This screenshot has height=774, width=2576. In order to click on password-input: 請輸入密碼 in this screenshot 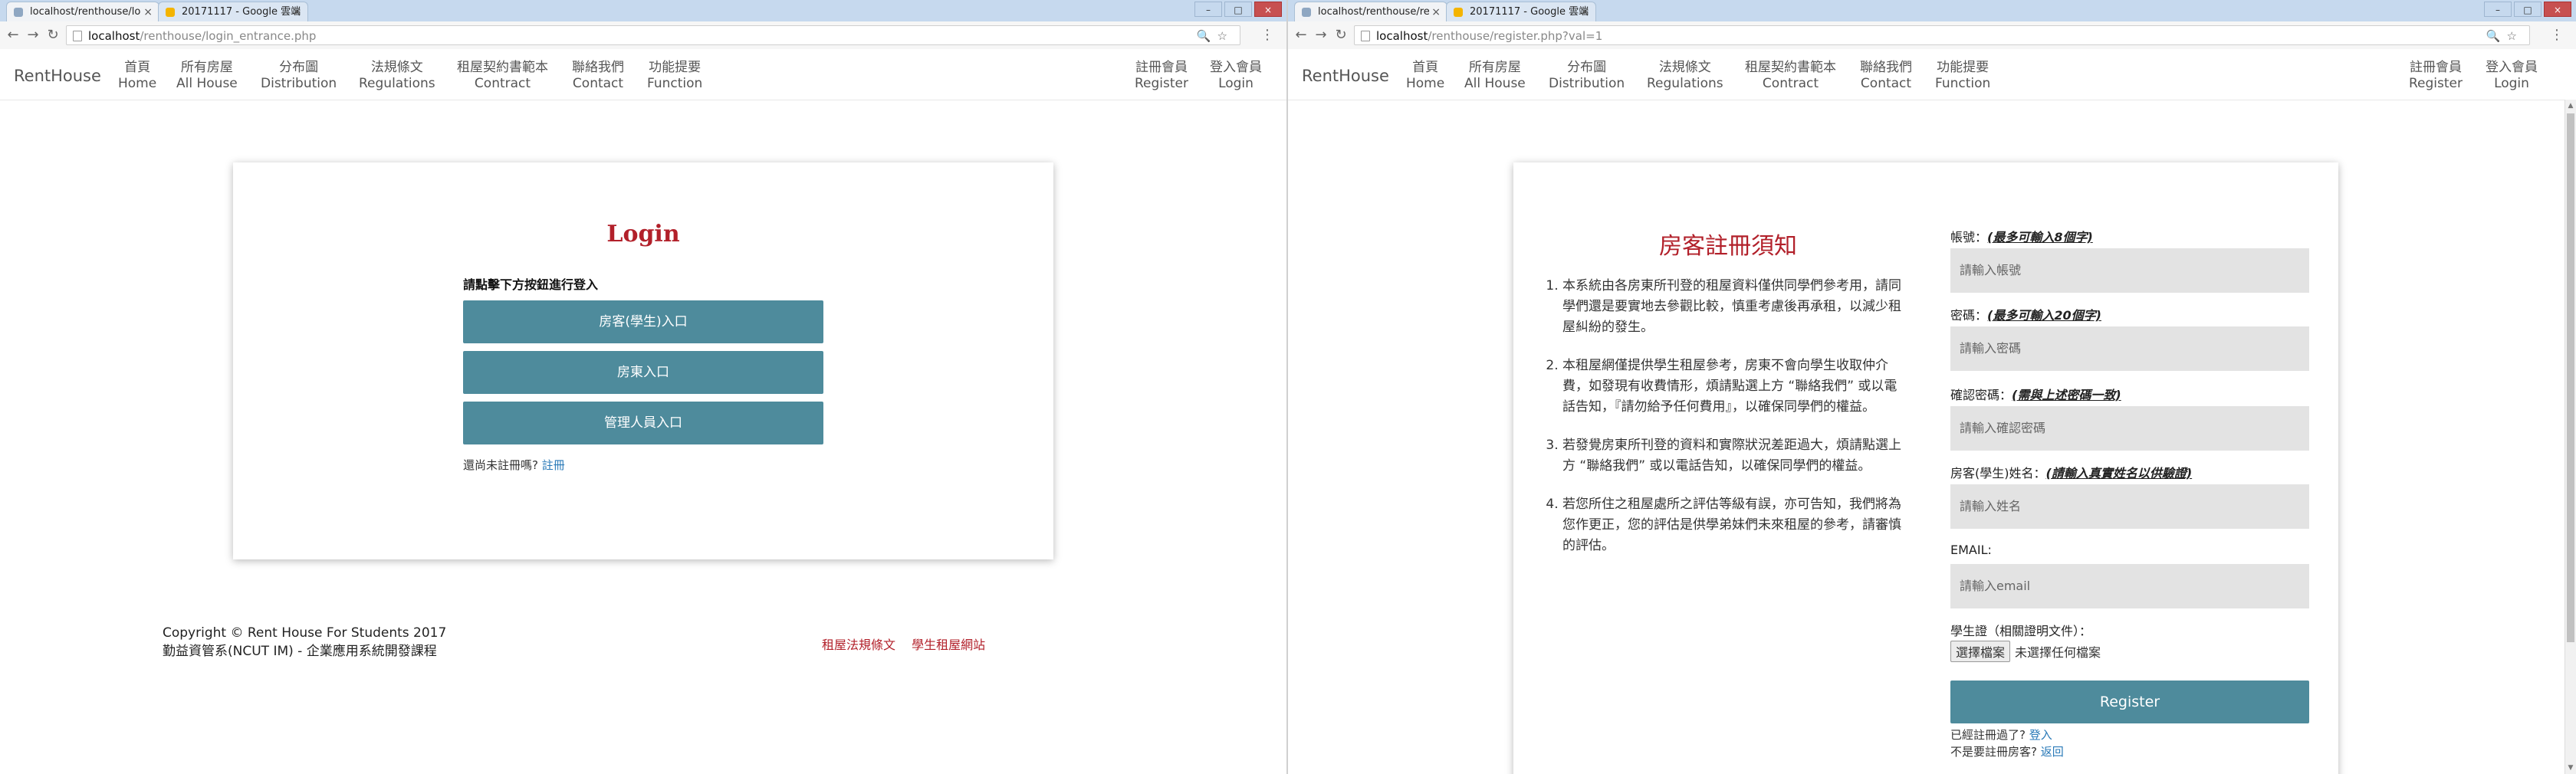, I will do `click(2129, 348)`.